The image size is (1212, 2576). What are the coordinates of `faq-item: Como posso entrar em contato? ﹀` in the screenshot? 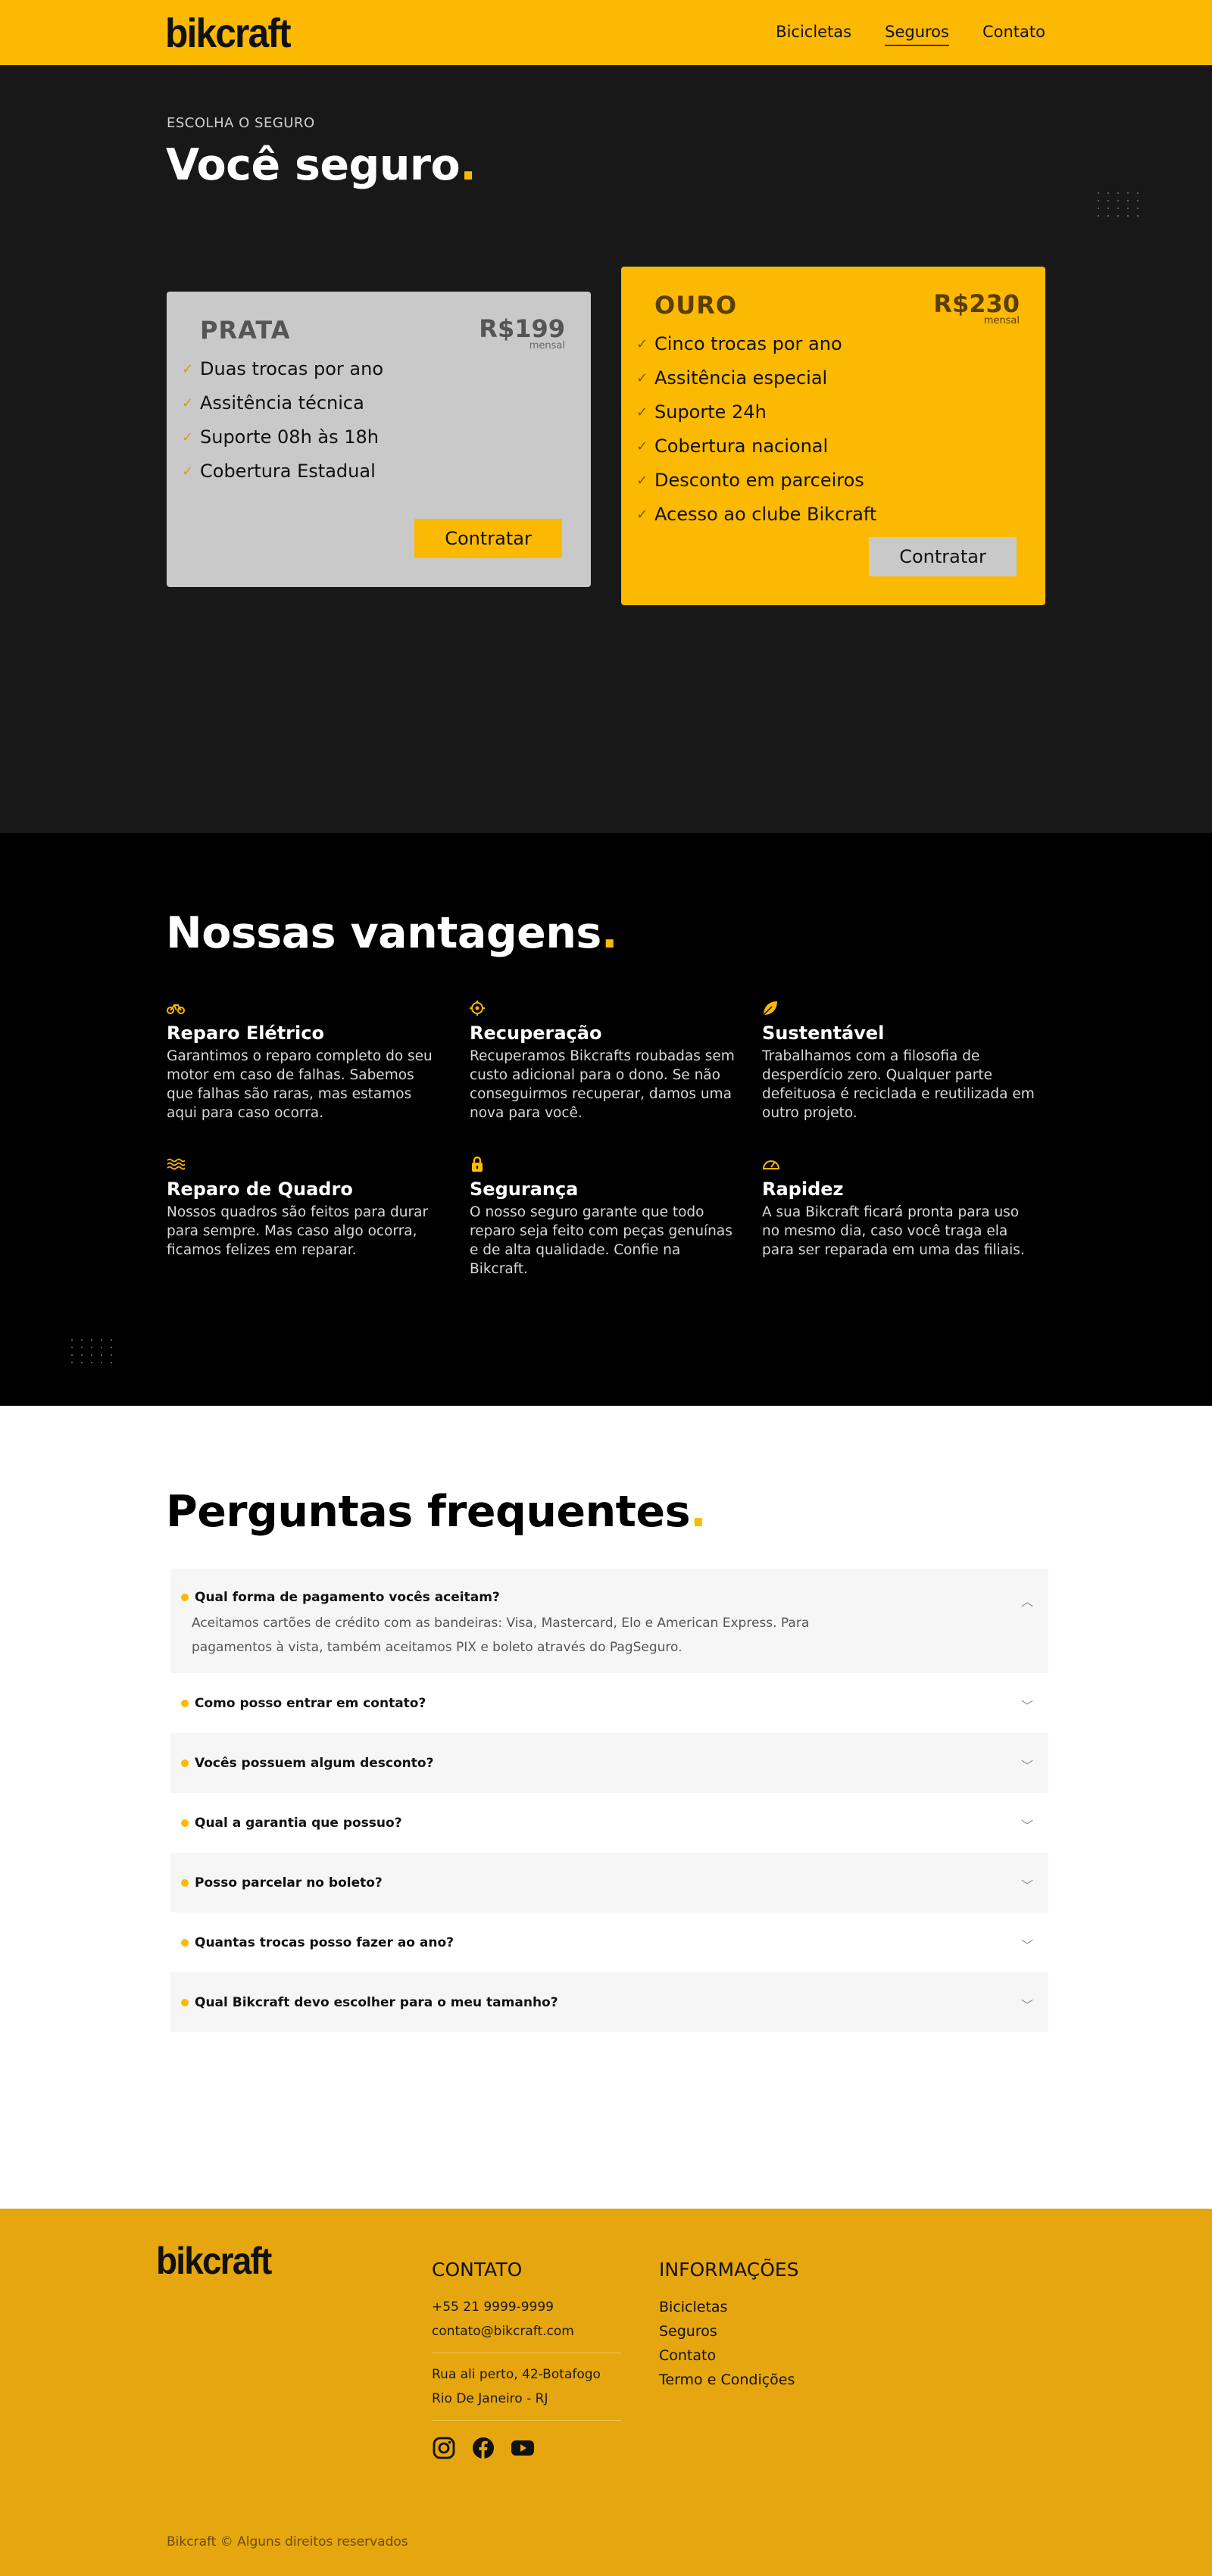 It's located at (609, 1703).